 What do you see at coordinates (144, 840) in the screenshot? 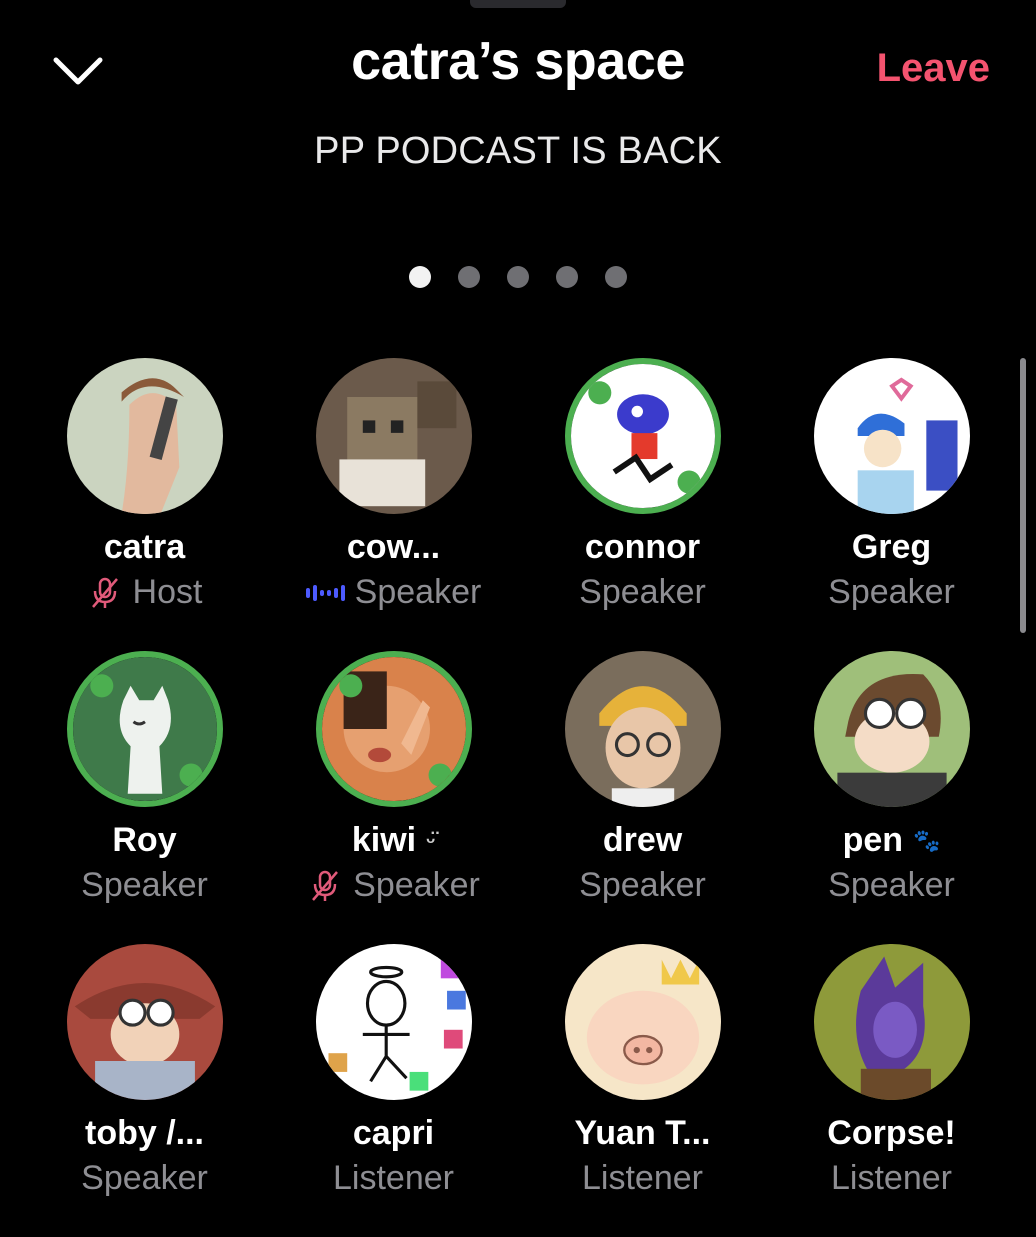
I see `participant-name: Roy` at bounding box center [144, 840].